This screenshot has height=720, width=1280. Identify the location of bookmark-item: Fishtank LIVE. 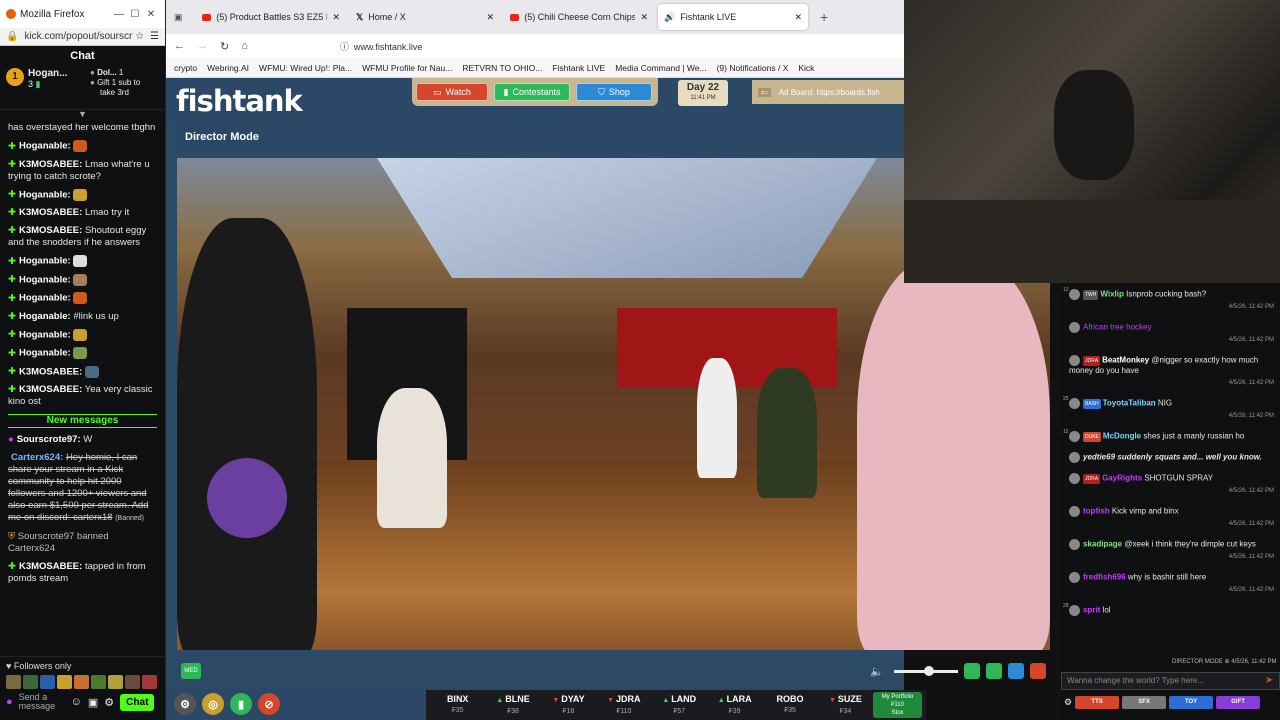
(578, 68).